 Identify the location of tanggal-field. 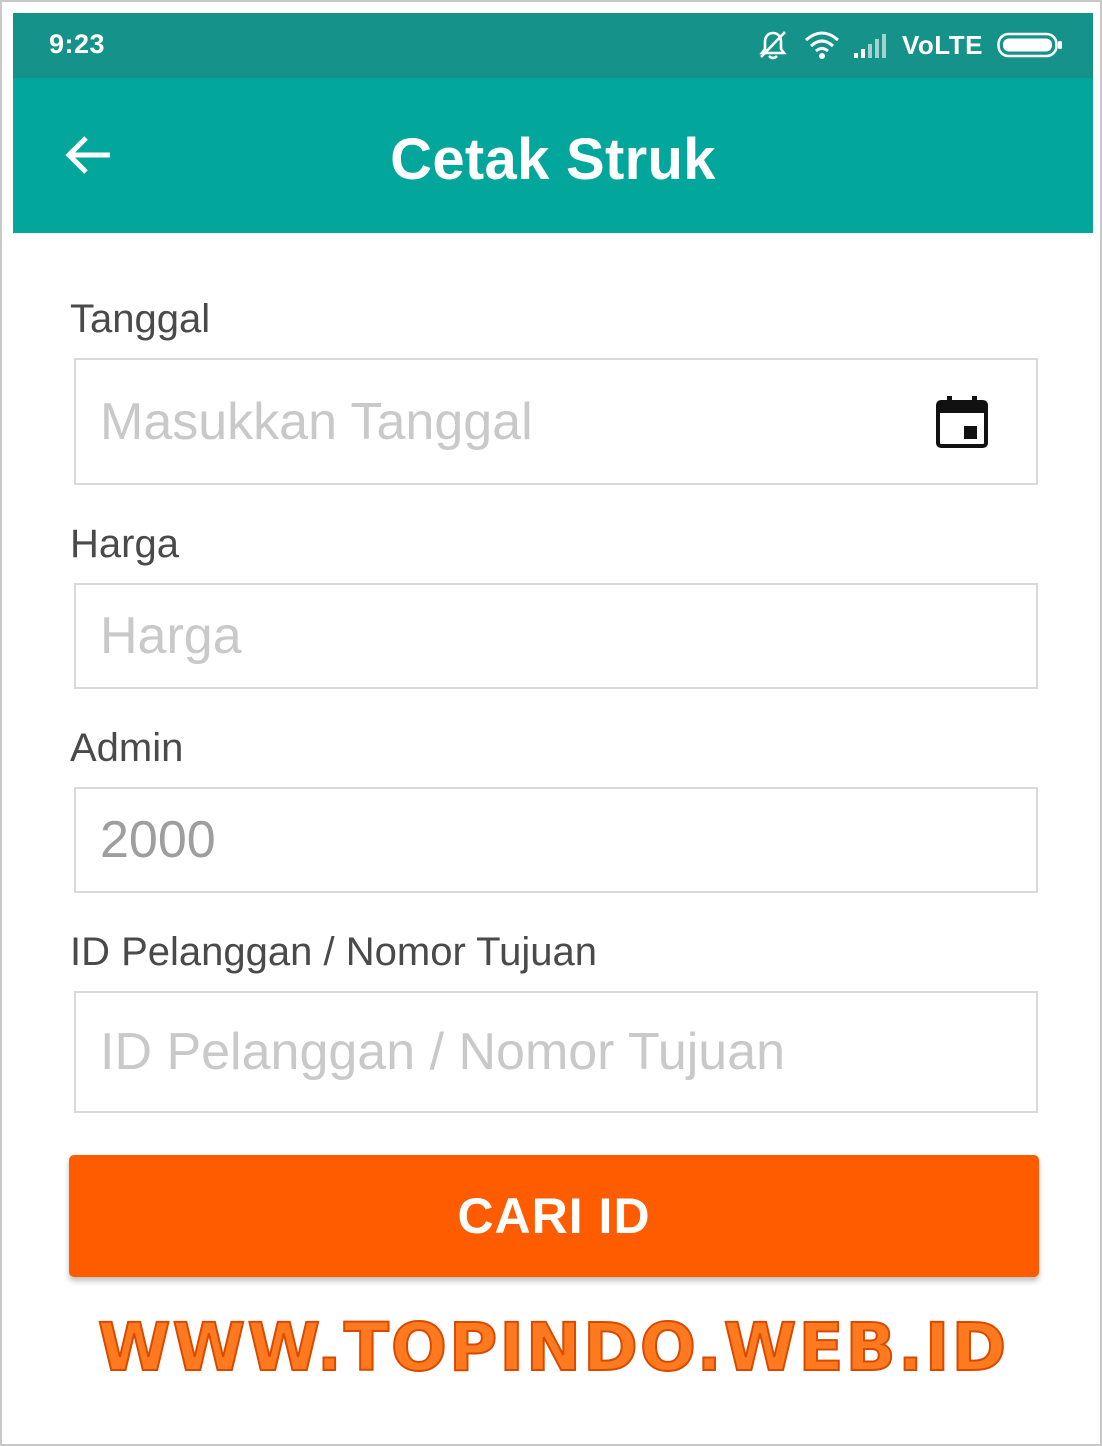
(556, 421).